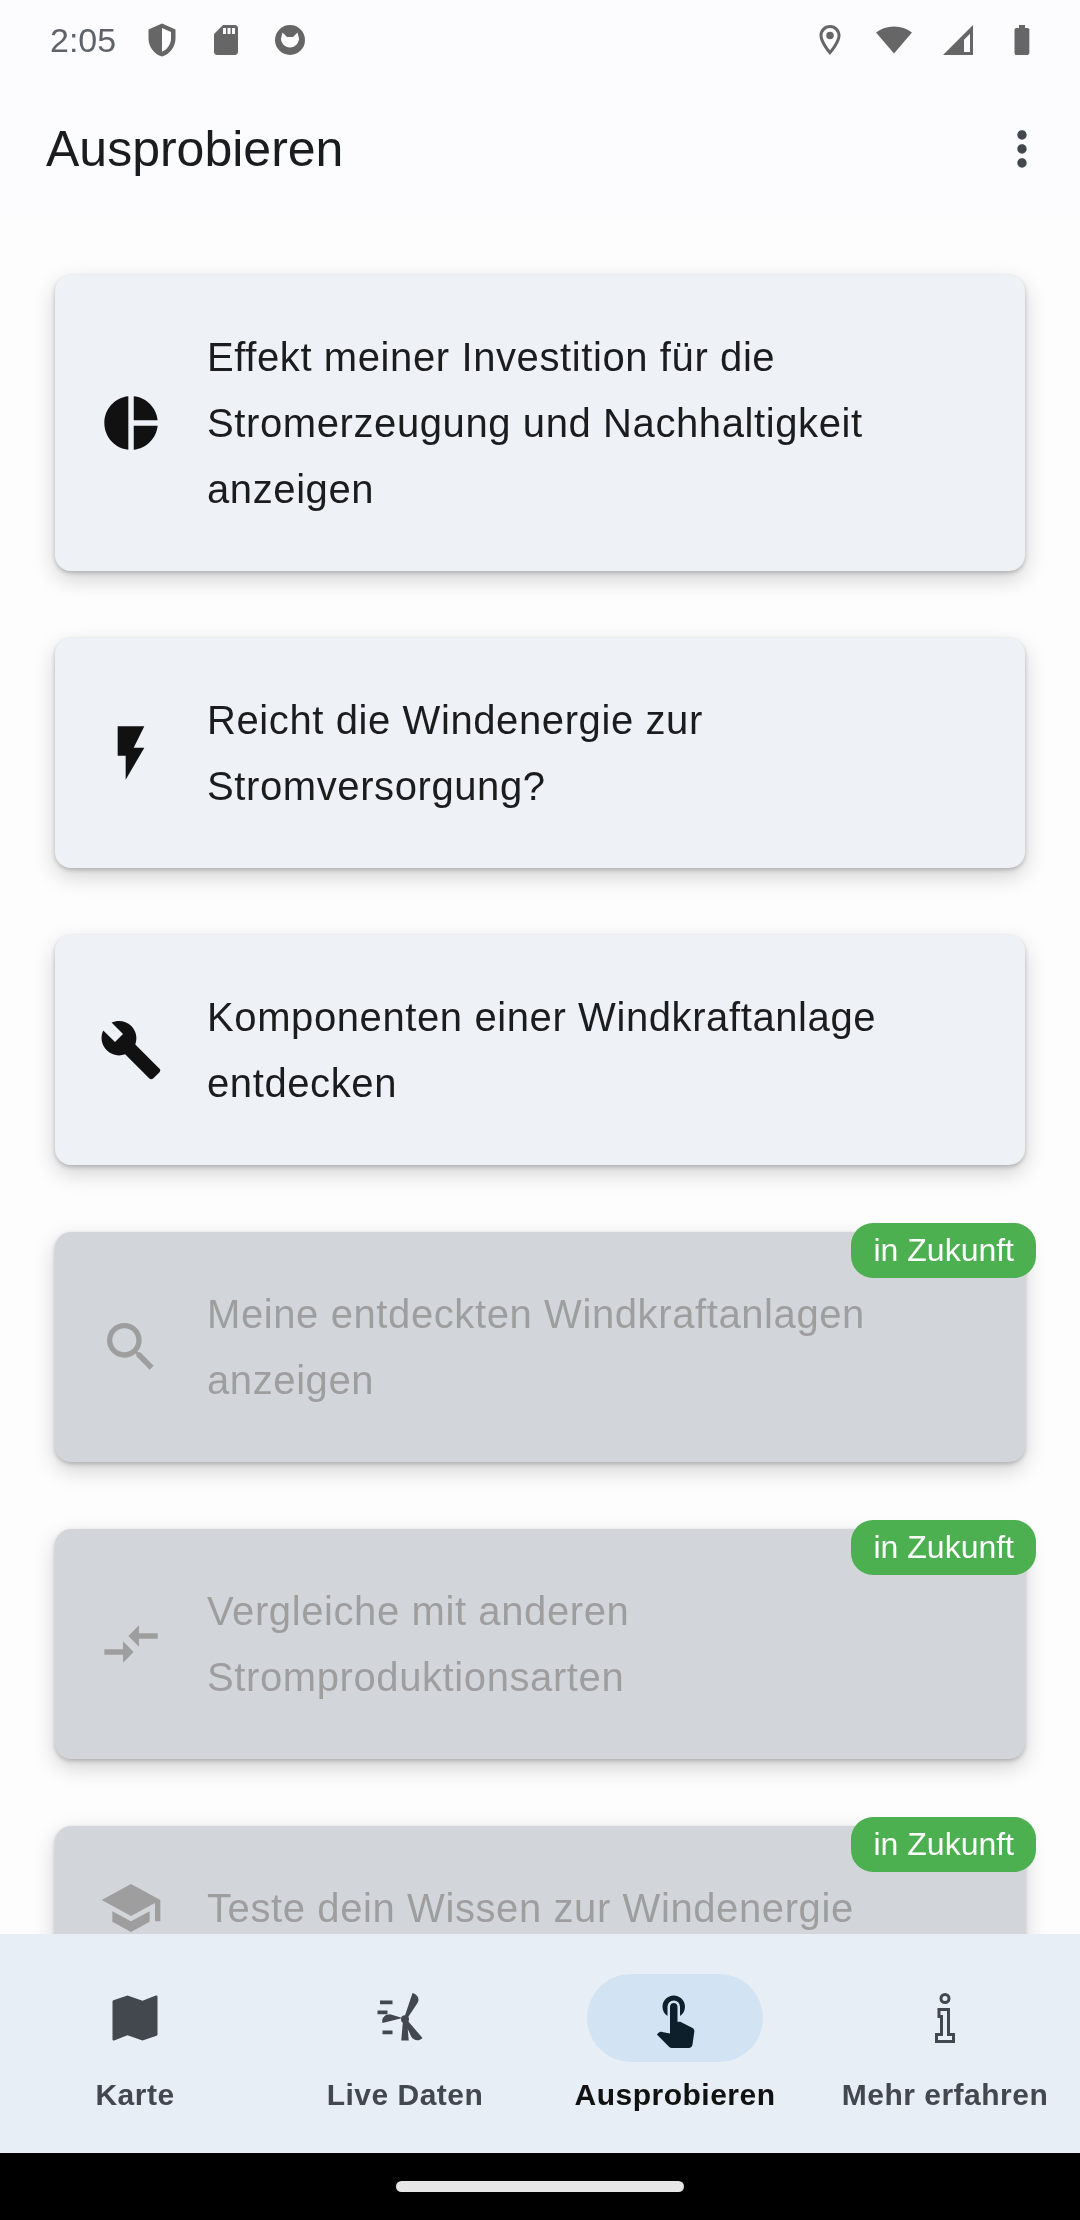 This screenshot has height=2220, width=1080. I want to click on card-label: Meine entdeckten Windkraftanlagen anzeigen, so click(536, 1347).